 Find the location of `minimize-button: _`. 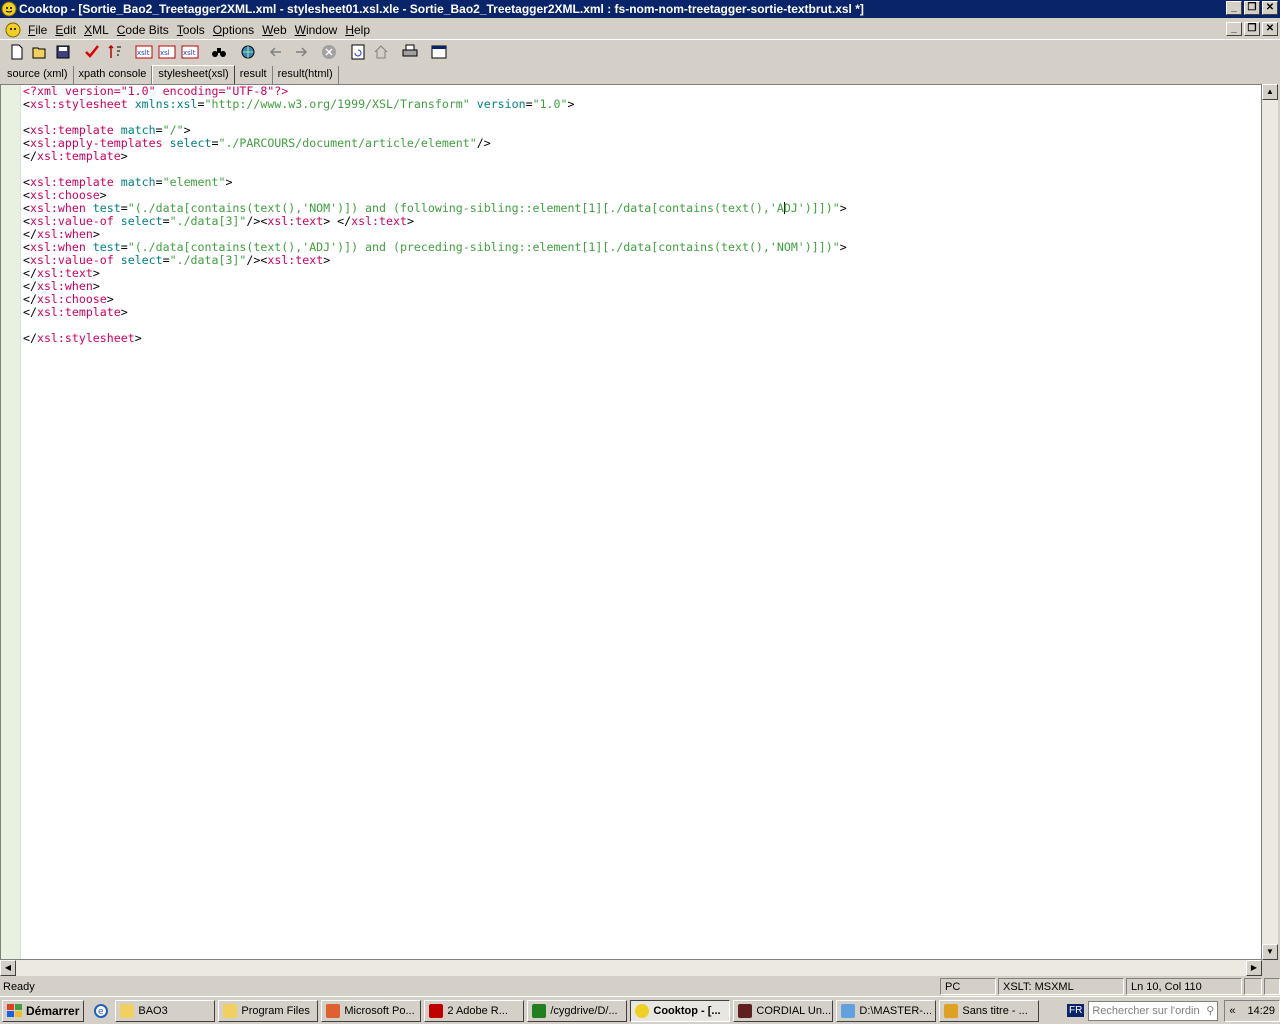

minimize-button: _ is located at coordinates (1234, 8).